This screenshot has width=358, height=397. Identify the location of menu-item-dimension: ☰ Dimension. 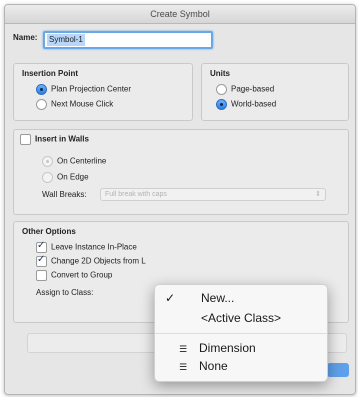
(241, 350).